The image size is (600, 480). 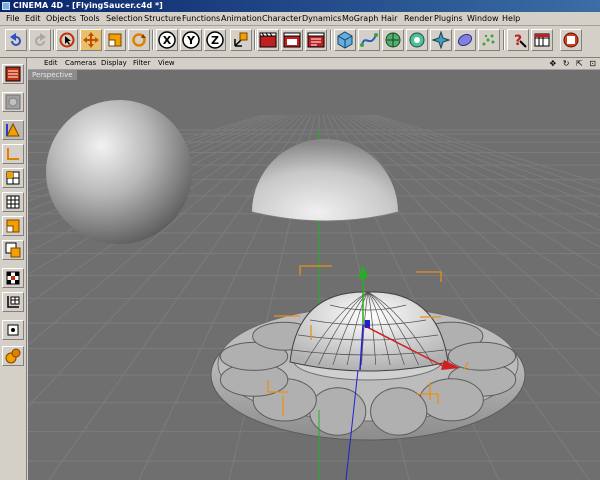 What do you see at coordinates (314, 64) in the screenshot?
I see `viewport-menu-bar: Edit Cameras Display Filter View ✥ ↻ ⇱ ⊡` at bounding box center [314, 64].